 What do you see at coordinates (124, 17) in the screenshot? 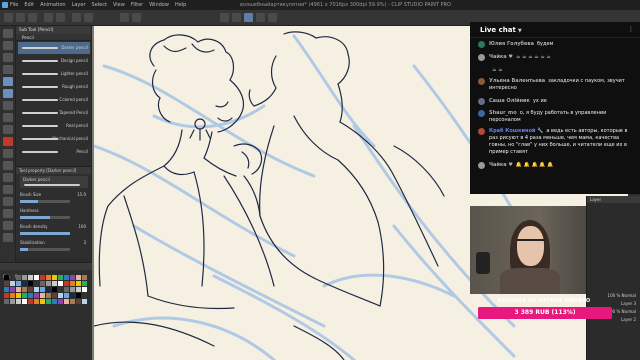
I see `snap-ruler-icon` at bounding box center [124, 17].